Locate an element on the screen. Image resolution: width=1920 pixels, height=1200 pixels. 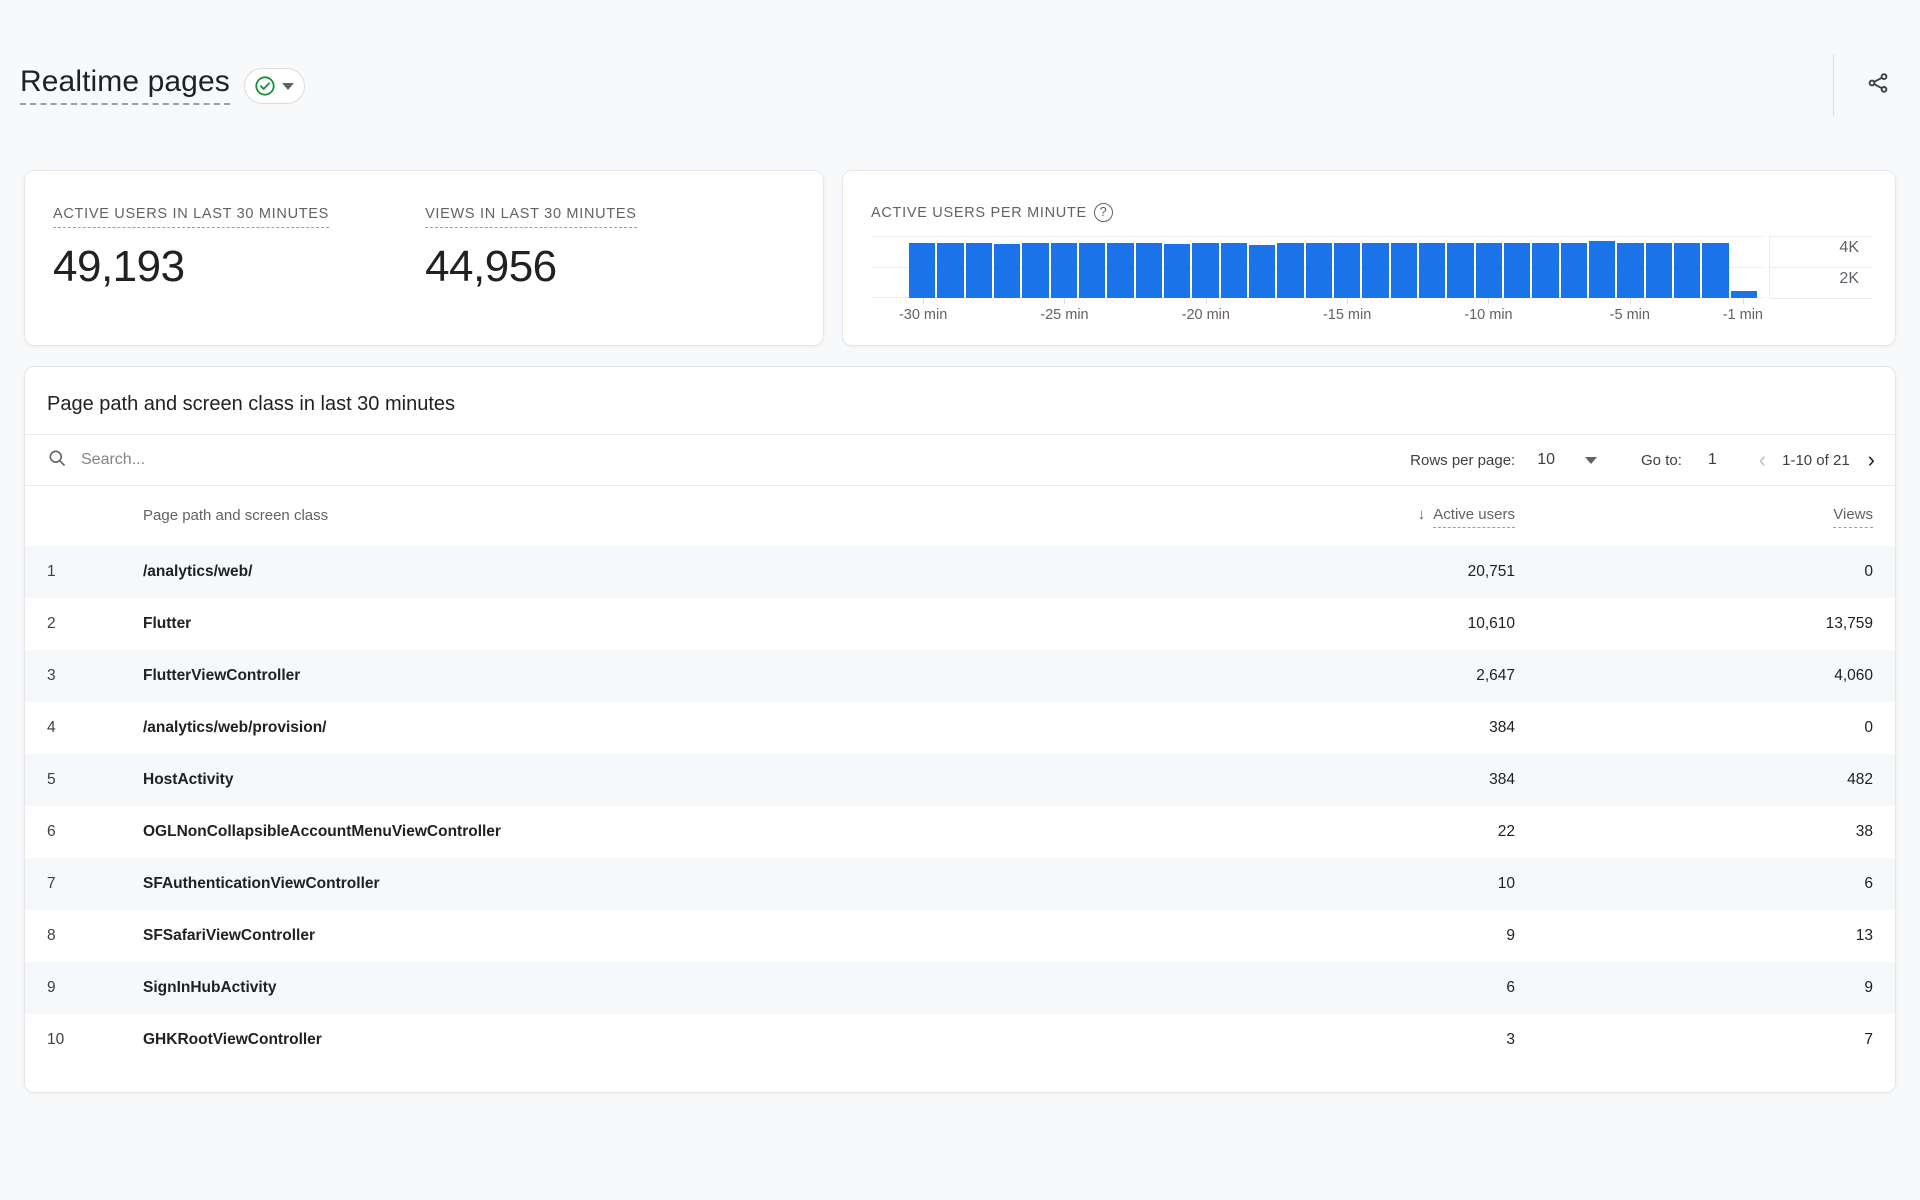
row-index: 5 is located at coordinates (51, 779).